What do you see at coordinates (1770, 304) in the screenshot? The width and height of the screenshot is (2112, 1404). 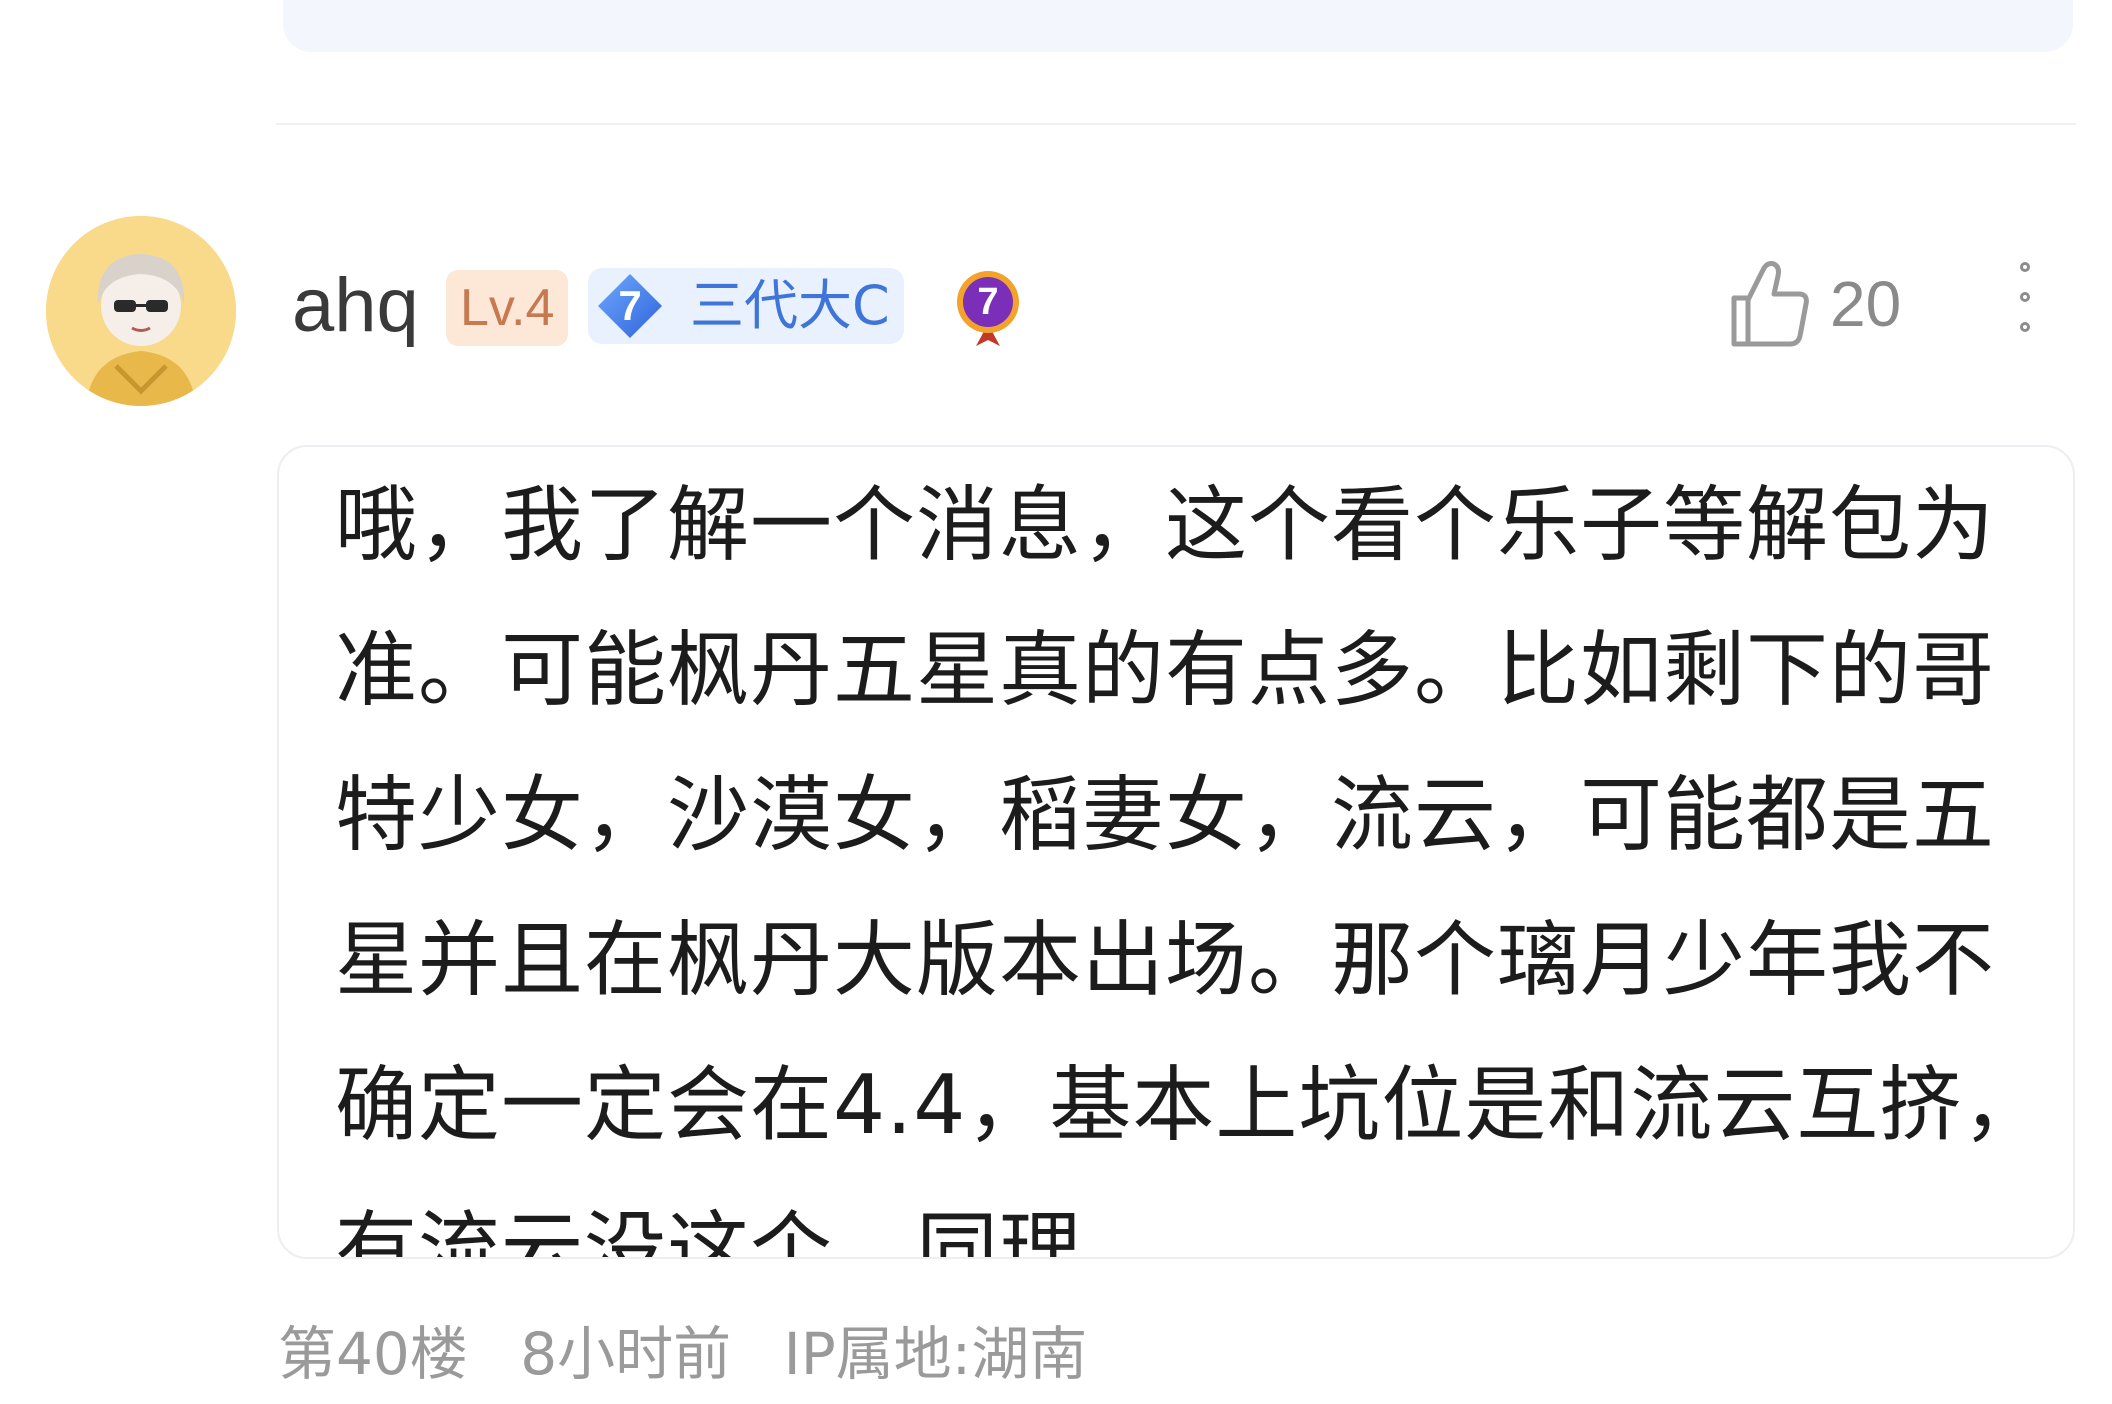 I see `thumbs-up-icon` at bounding box center [1770, 304].